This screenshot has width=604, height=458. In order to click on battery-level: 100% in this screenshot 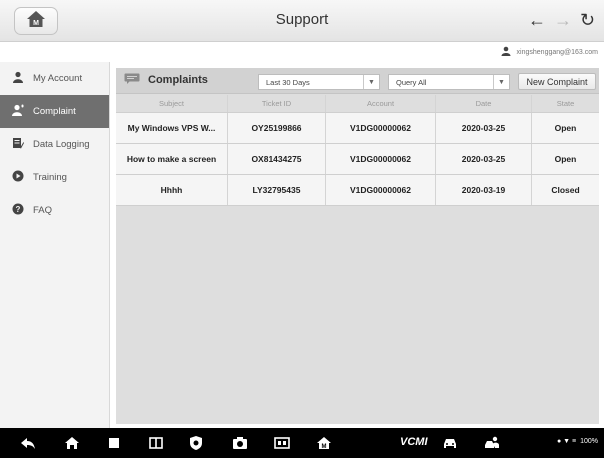, I will do `click(589, 441)`.